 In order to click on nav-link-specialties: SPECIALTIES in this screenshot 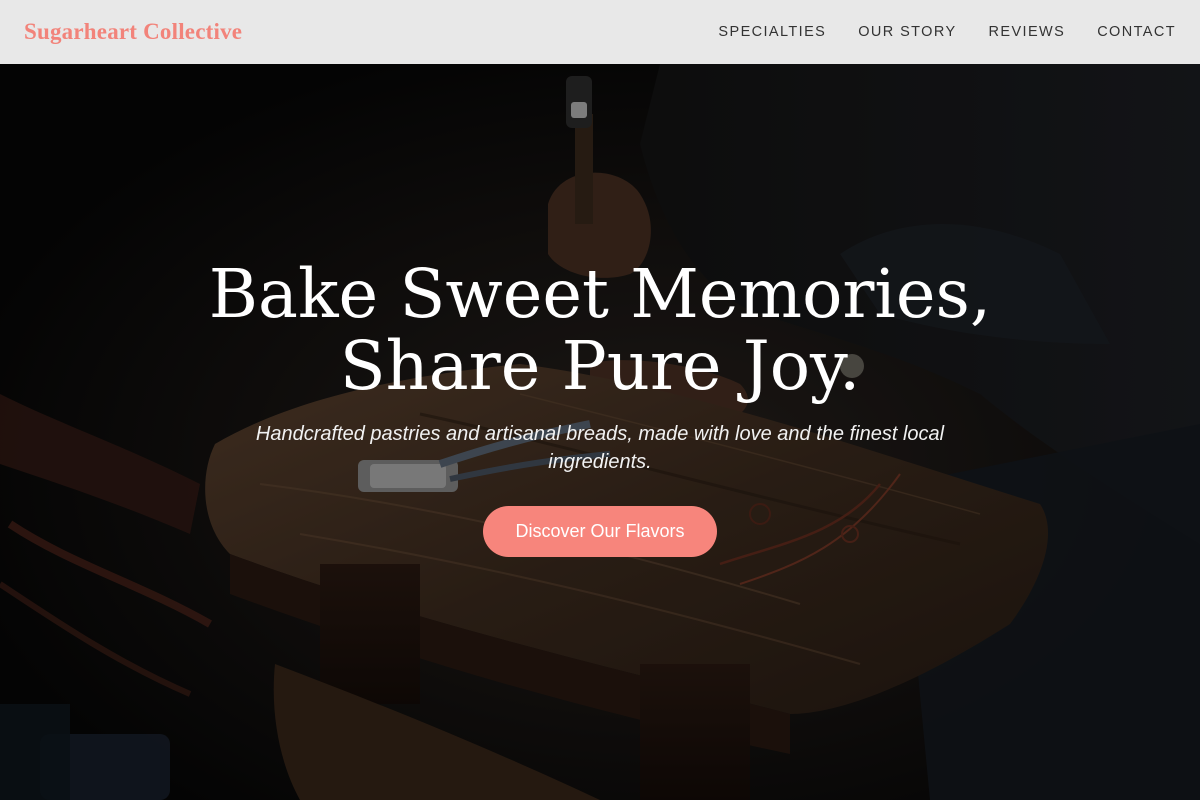, I will do `click(772, 32)`.